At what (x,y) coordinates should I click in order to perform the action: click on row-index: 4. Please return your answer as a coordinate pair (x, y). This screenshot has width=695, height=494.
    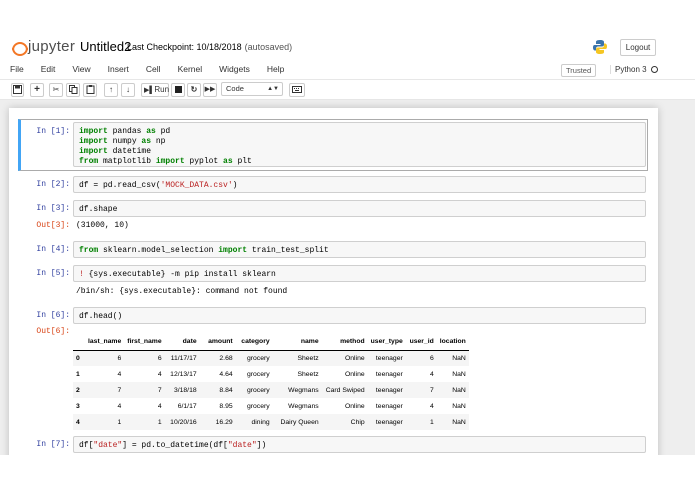
    Looking at the image, I should click on (78, 422).